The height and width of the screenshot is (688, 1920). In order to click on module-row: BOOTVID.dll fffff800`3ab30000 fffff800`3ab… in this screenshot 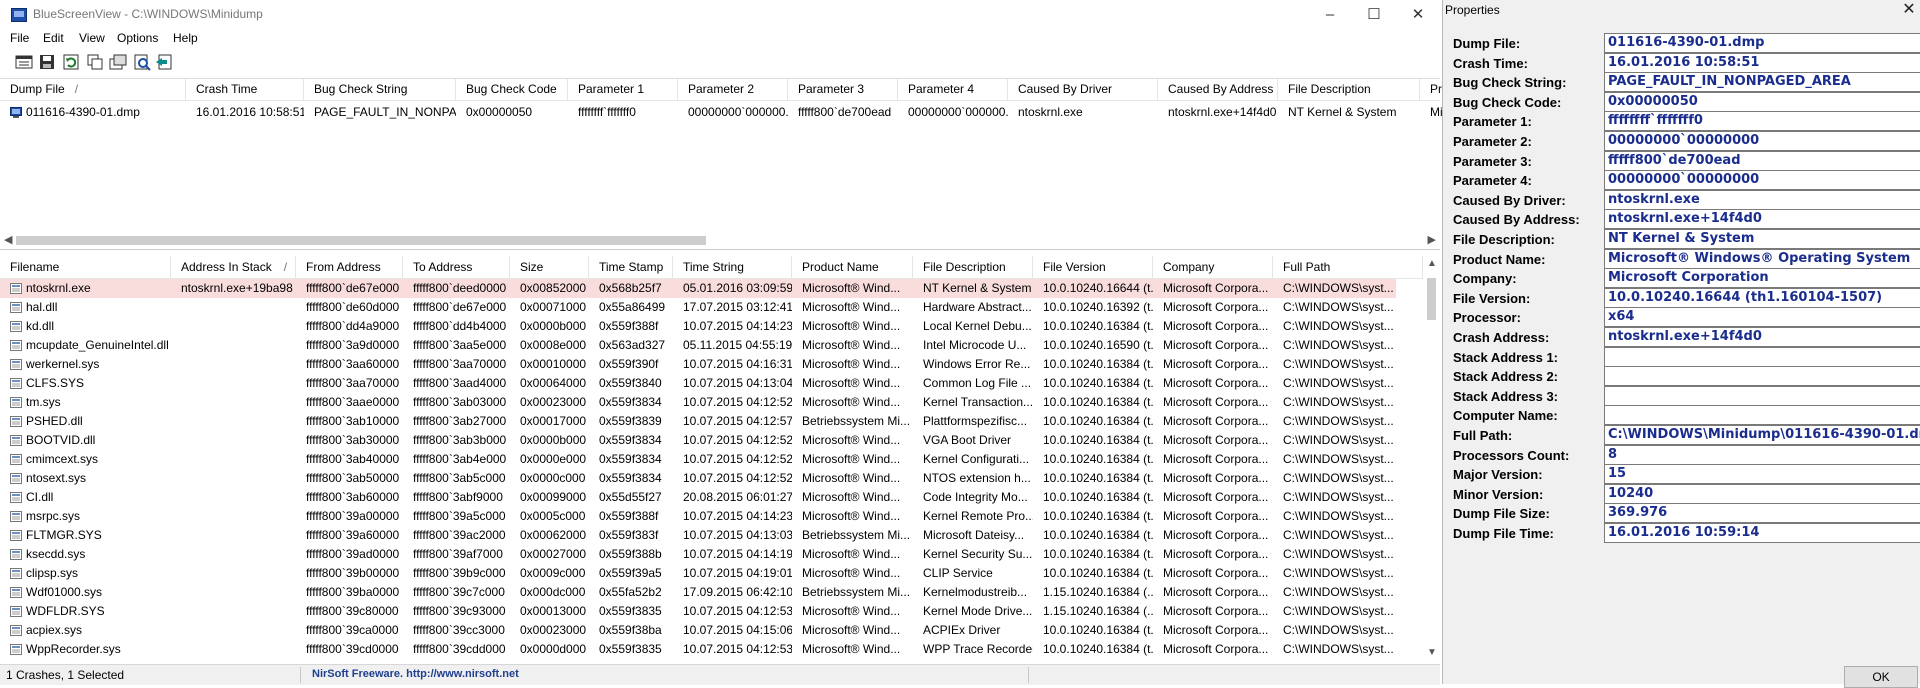, I will do `click(698, 440)`.